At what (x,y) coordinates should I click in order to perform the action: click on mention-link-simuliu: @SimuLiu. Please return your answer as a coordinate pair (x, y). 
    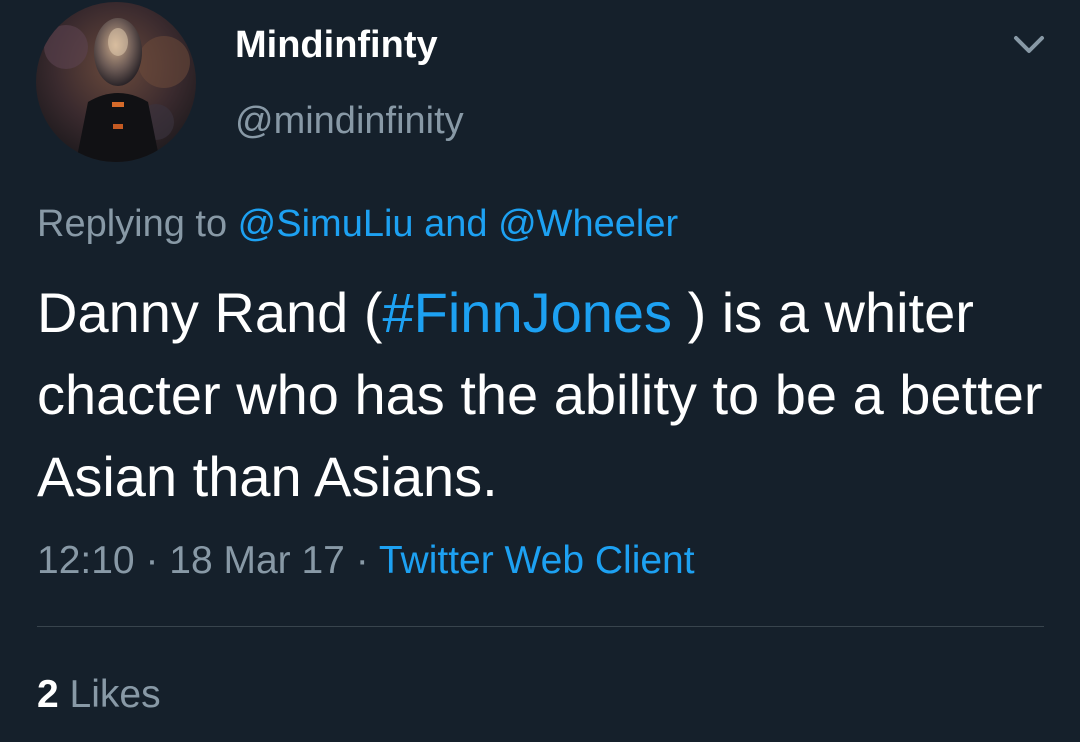
    Looking at the image, I should click on (326, 224).